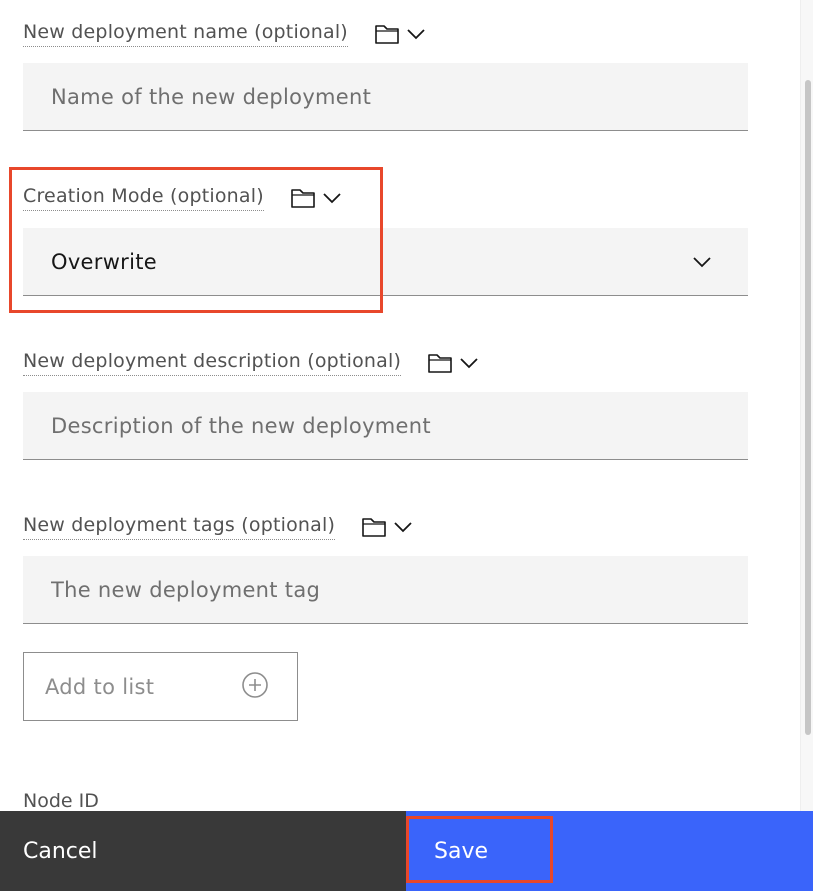  What do you see at coordinates (385, 97) in the screenshot?
I see `deployment-name-input` at bounding box center [385, 97].